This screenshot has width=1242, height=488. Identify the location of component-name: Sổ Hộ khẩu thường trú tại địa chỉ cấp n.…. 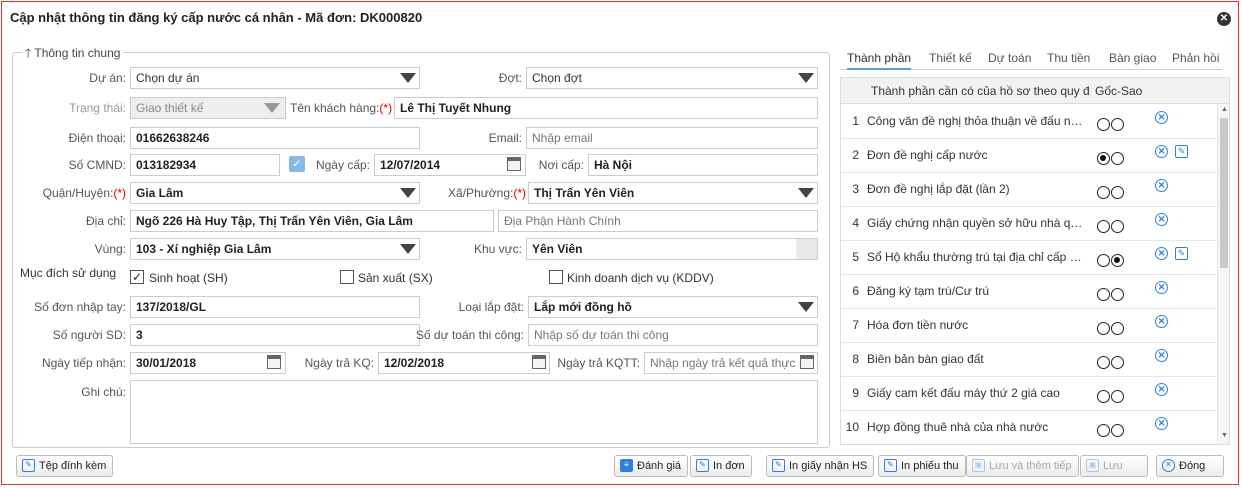
(975, 257).